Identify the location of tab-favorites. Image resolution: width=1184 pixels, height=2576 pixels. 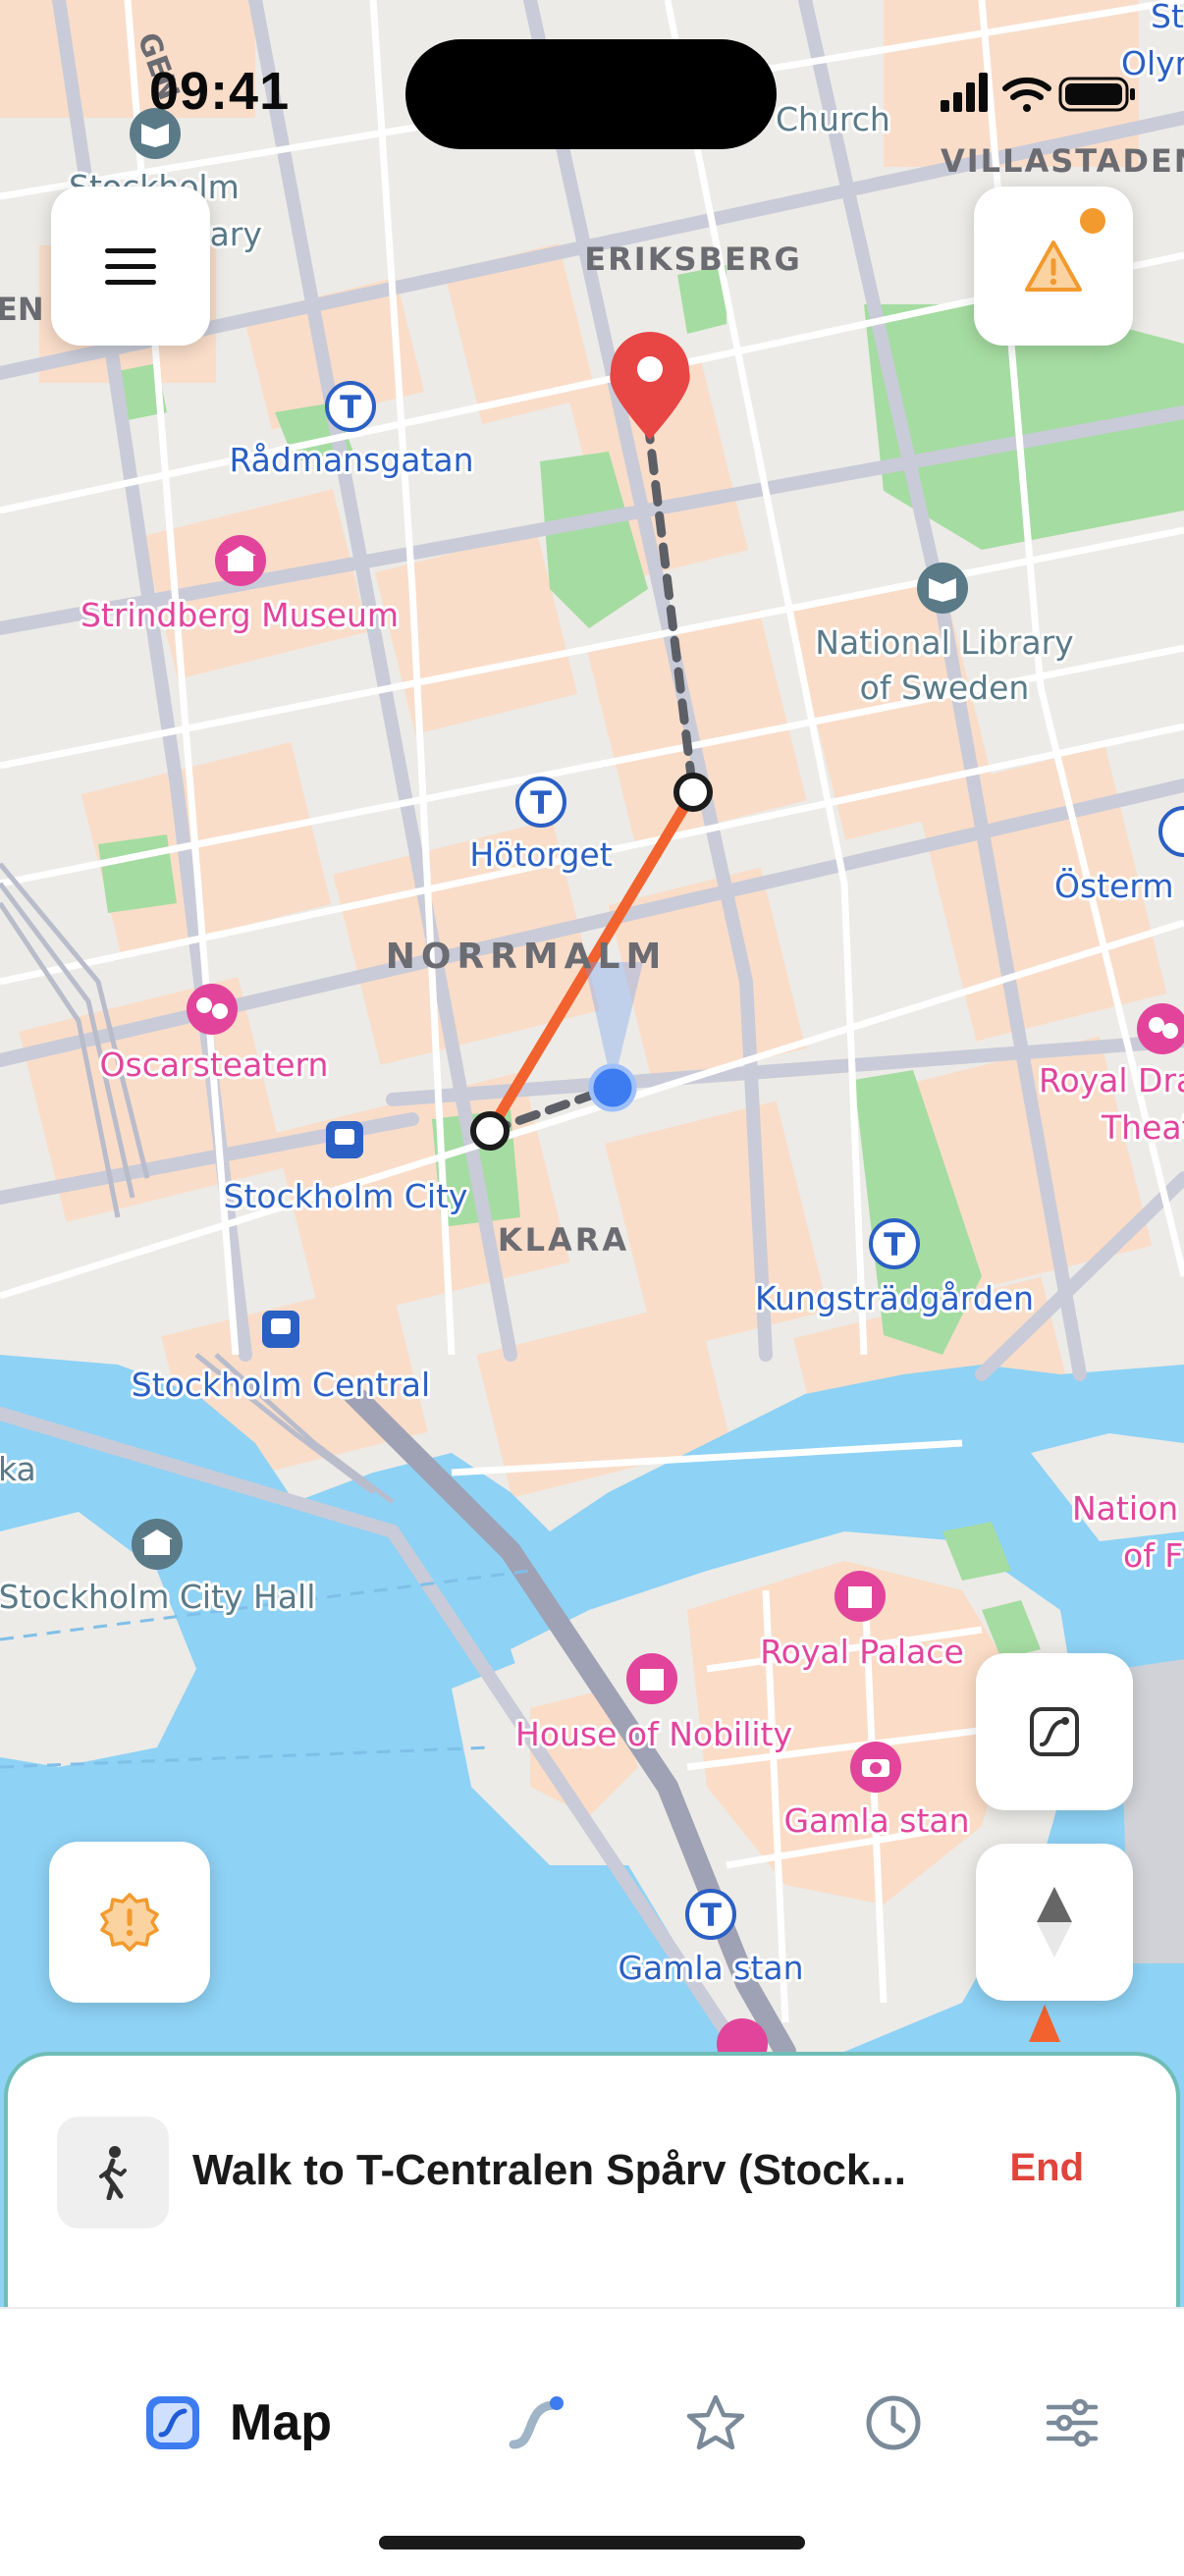
(715, 2422).